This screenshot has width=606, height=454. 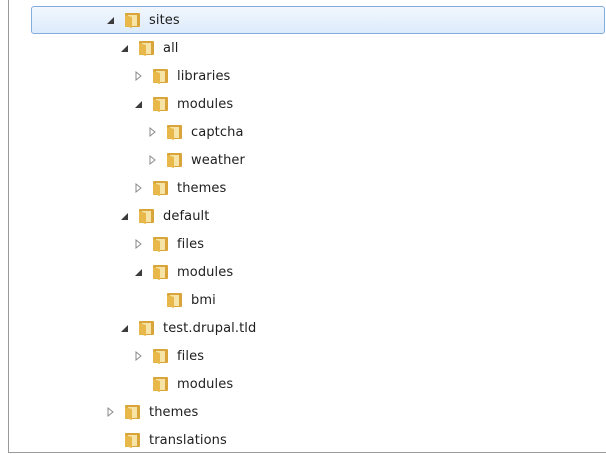 I want to click on tree-item-label: weather, so click(x=218, y=160).